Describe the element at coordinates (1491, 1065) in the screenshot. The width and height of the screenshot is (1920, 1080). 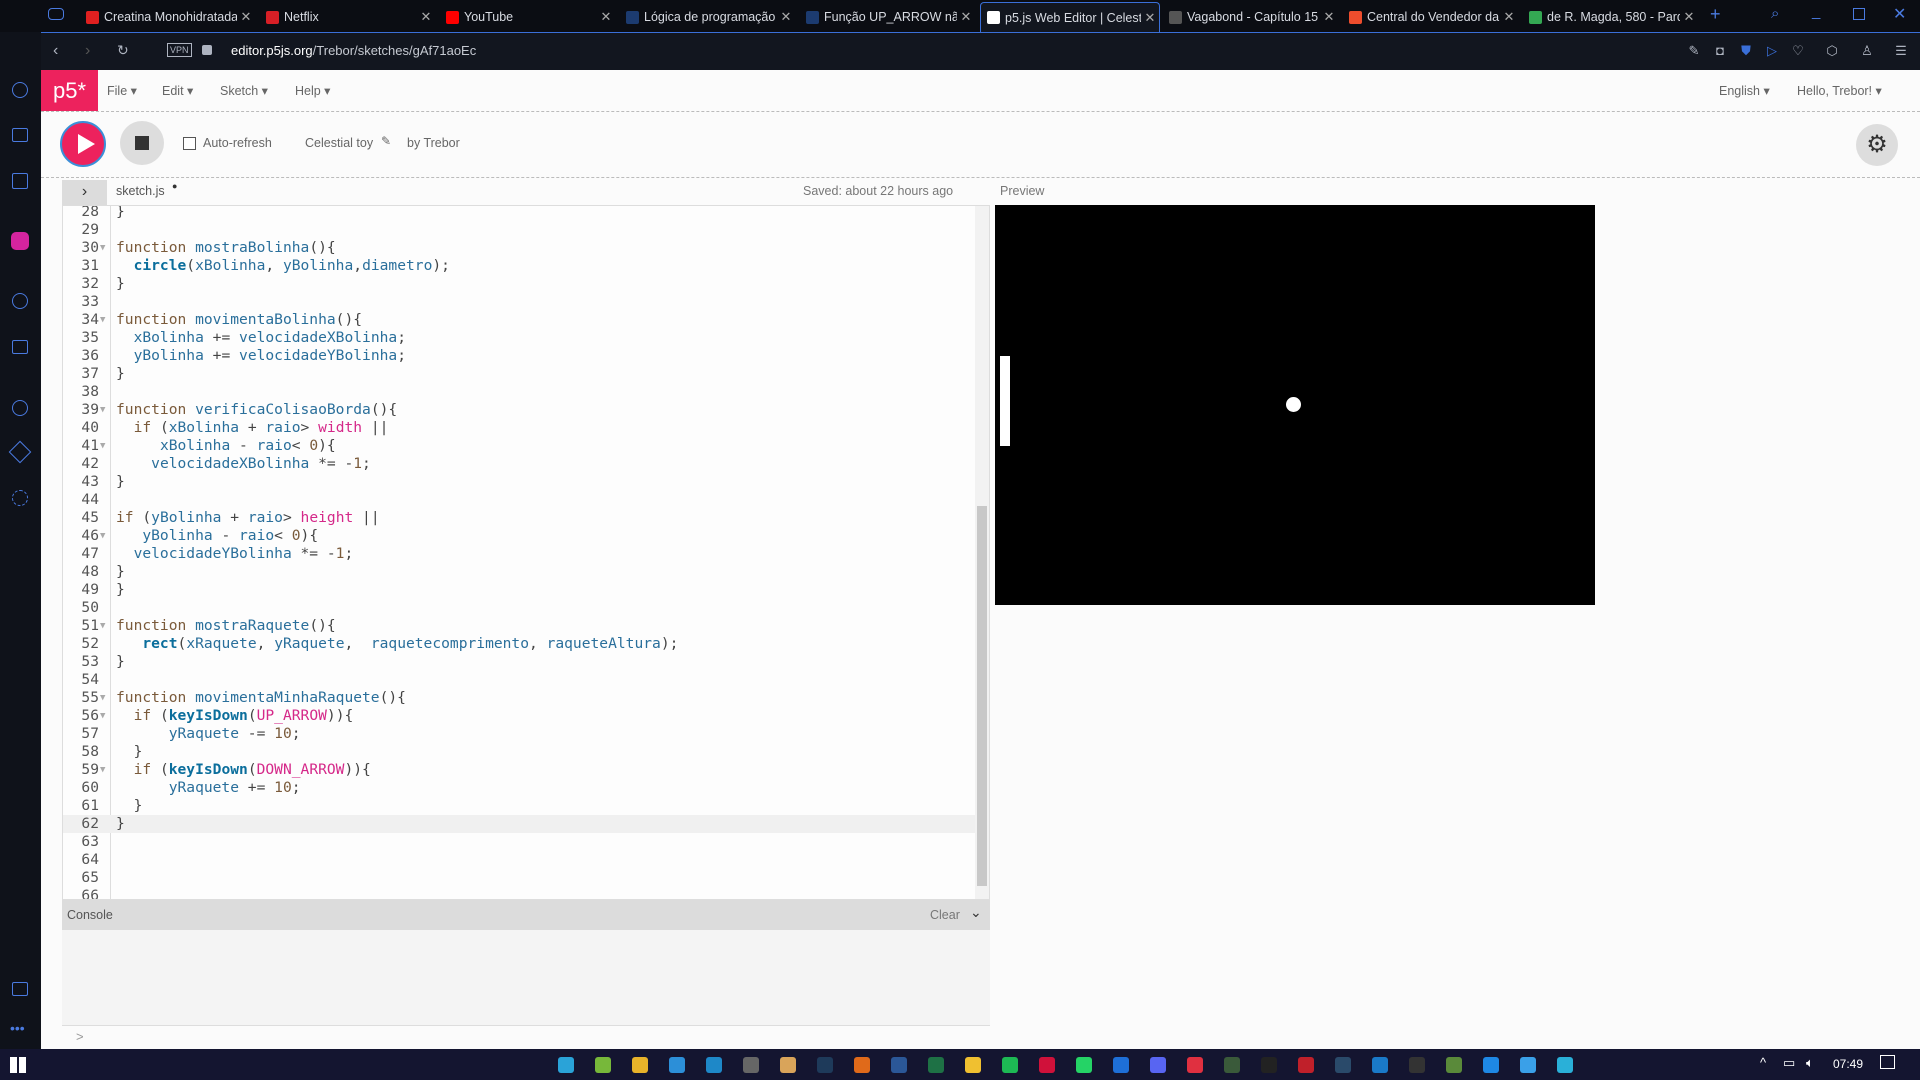
I see `bluetooth-icon` at that location.